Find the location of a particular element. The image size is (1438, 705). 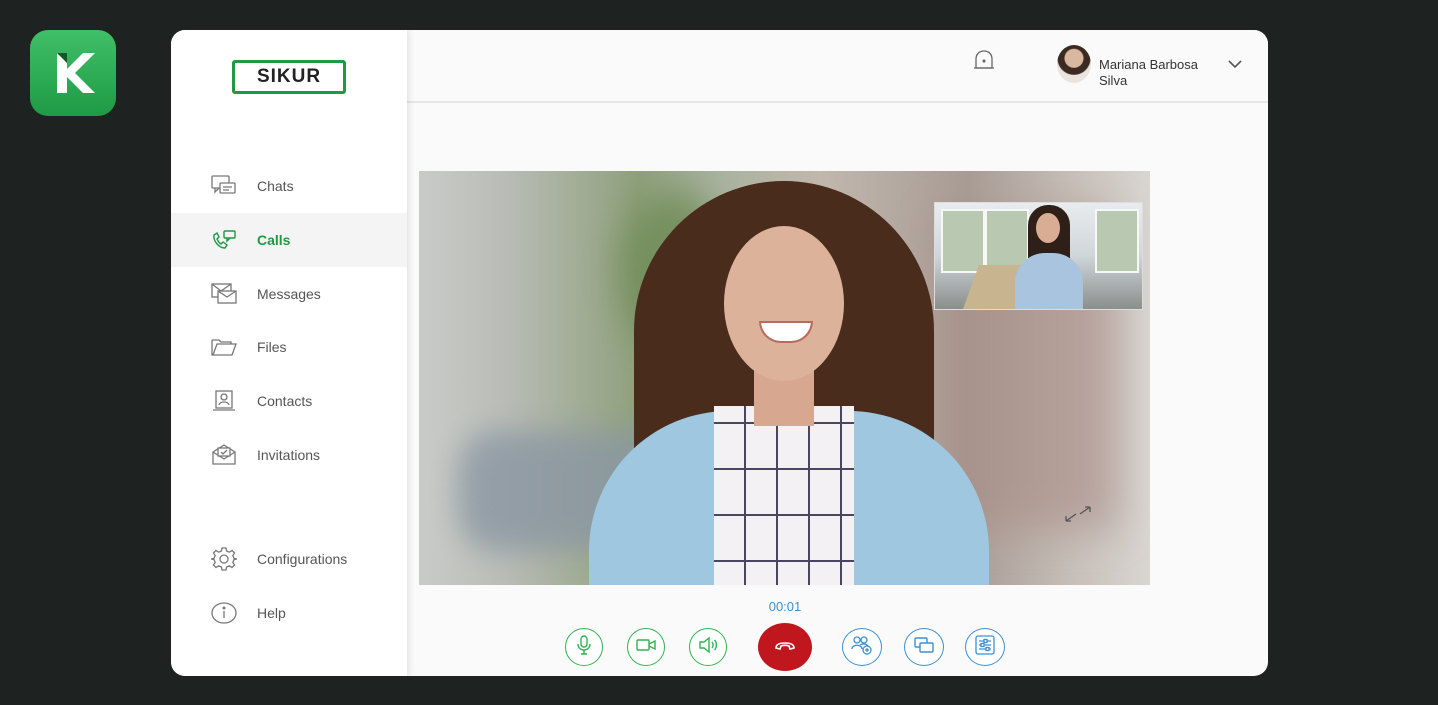

call-settings-icon is located at coordinates (985, 647).